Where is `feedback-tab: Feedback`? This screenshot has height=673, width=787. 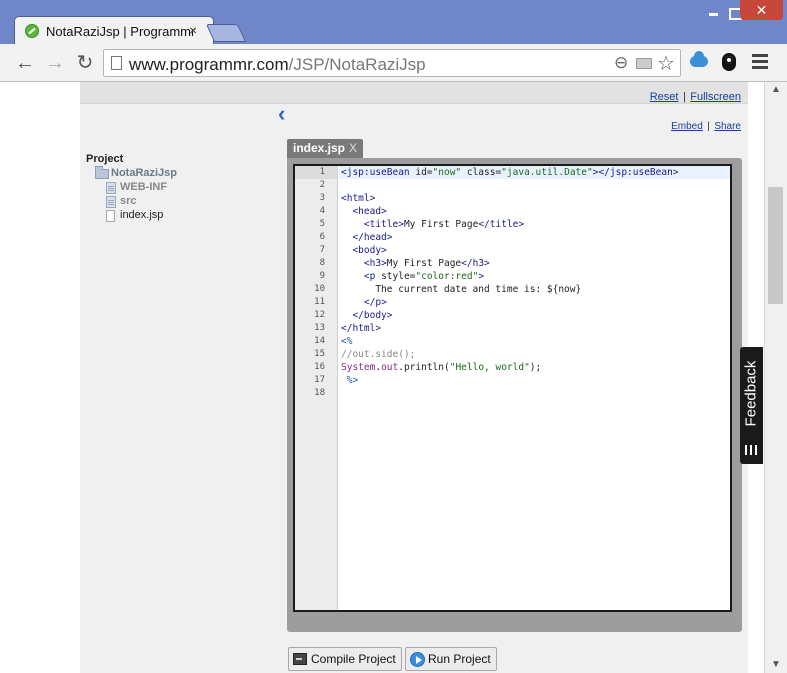
feedback-tab: Feedback is located at coordinates (751, 405).